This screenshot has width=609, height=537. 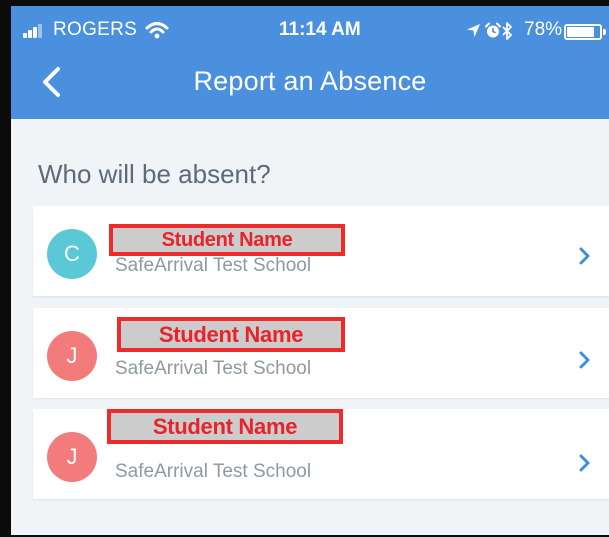 I want to click on student-avatar: C, so click(x=72, y=254).